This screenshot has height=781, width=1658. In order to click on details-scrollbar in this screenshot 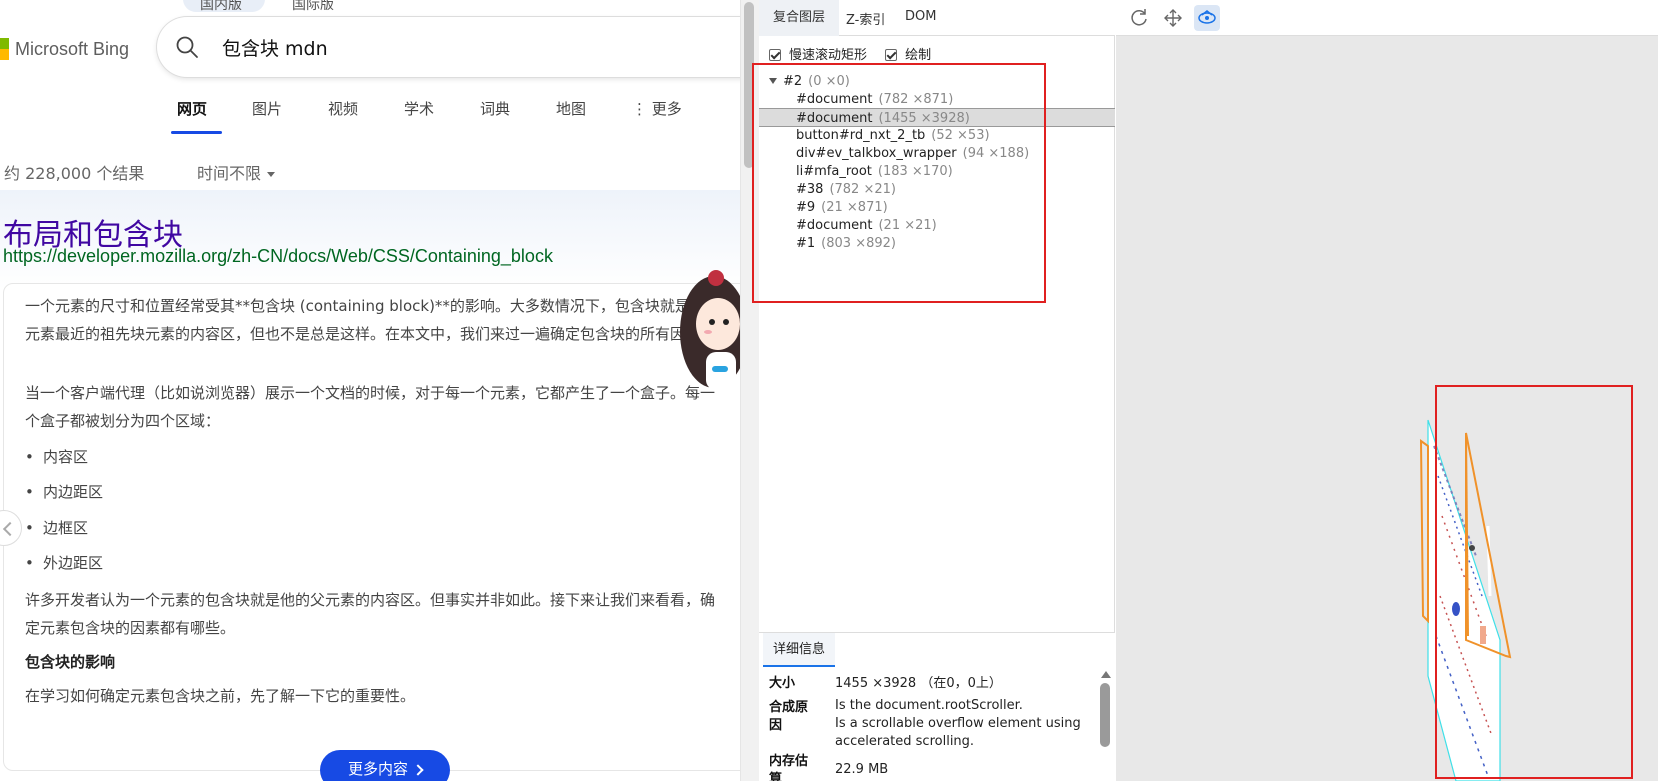, I will do `click(1105, 726)`.